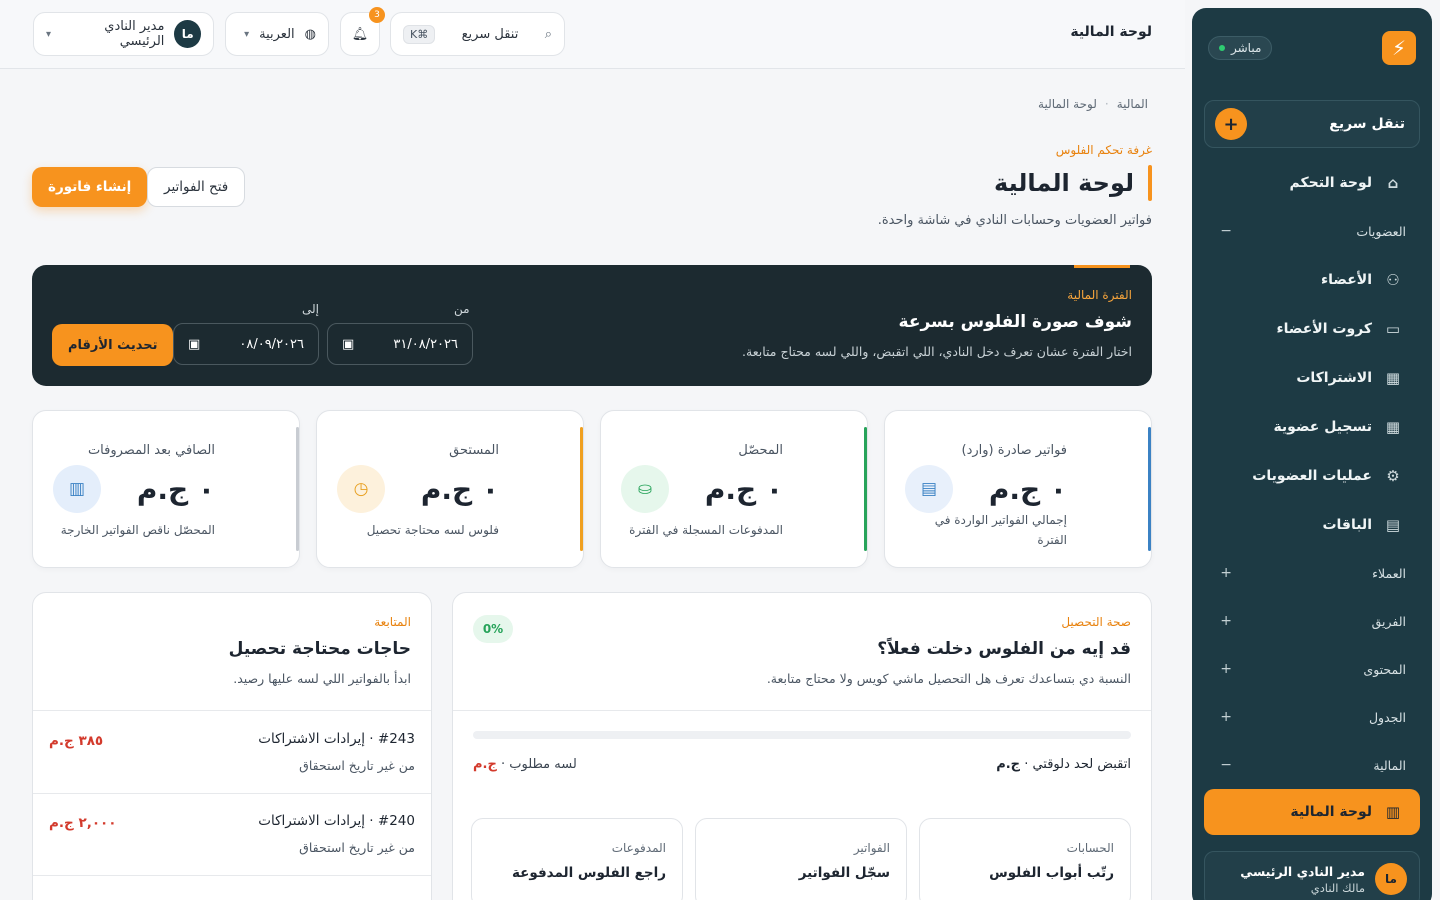 This screenshot has height=900, width=1440. What do you see at coordinates (1312, 524) in the screenshot?
I see `sidebar-item-packages: ▤ الباقات` at bounding box center [1312, 524].